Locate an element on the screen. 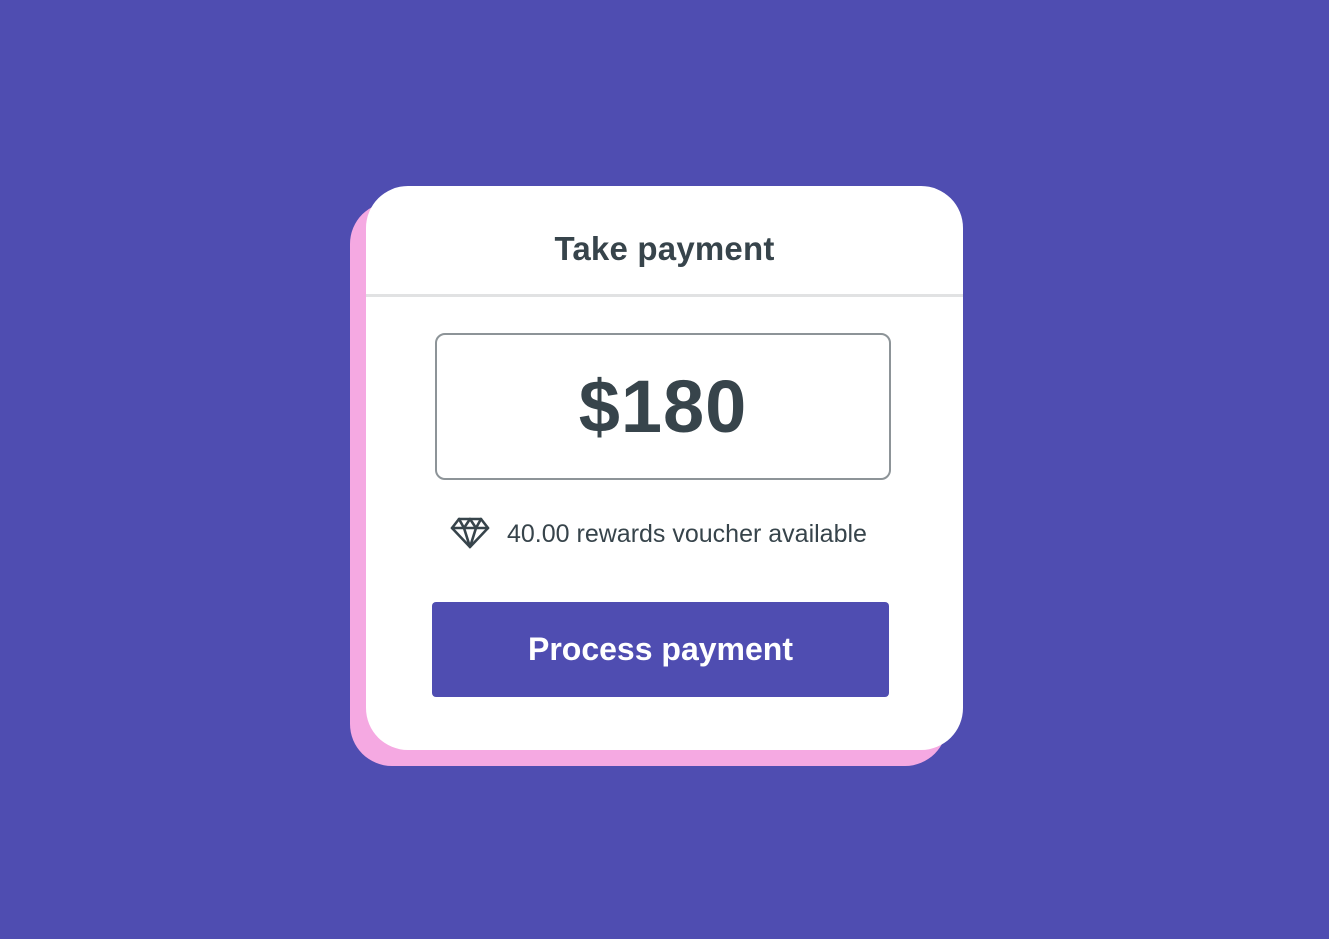  diamond-icon is located at coordinates (470, 533).